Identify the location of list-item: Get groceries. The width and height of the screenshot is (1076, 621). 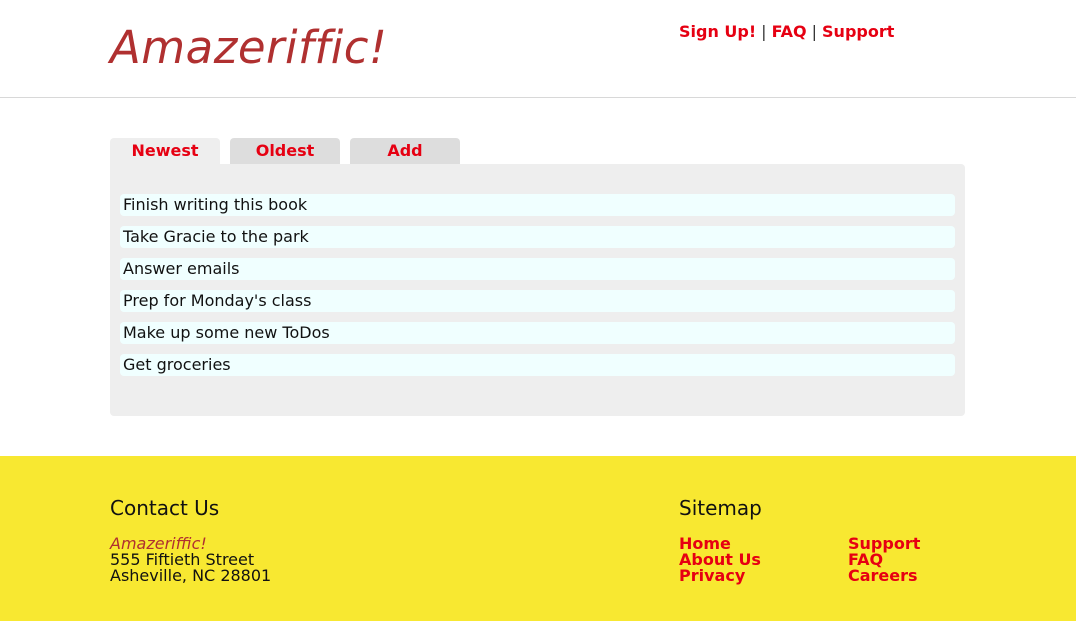
(537, 365).